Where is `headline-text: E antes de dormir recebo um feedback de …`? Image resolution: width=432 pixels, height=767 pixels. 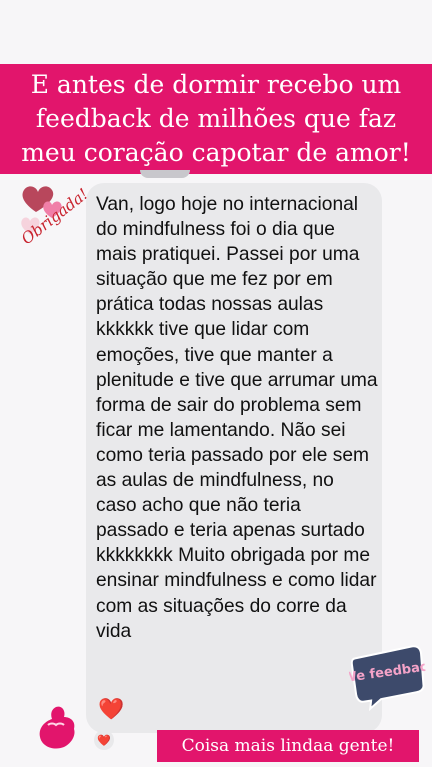
headline-text: E antes de dormir recebo um feedback de … is located at coordinates (216, 118).